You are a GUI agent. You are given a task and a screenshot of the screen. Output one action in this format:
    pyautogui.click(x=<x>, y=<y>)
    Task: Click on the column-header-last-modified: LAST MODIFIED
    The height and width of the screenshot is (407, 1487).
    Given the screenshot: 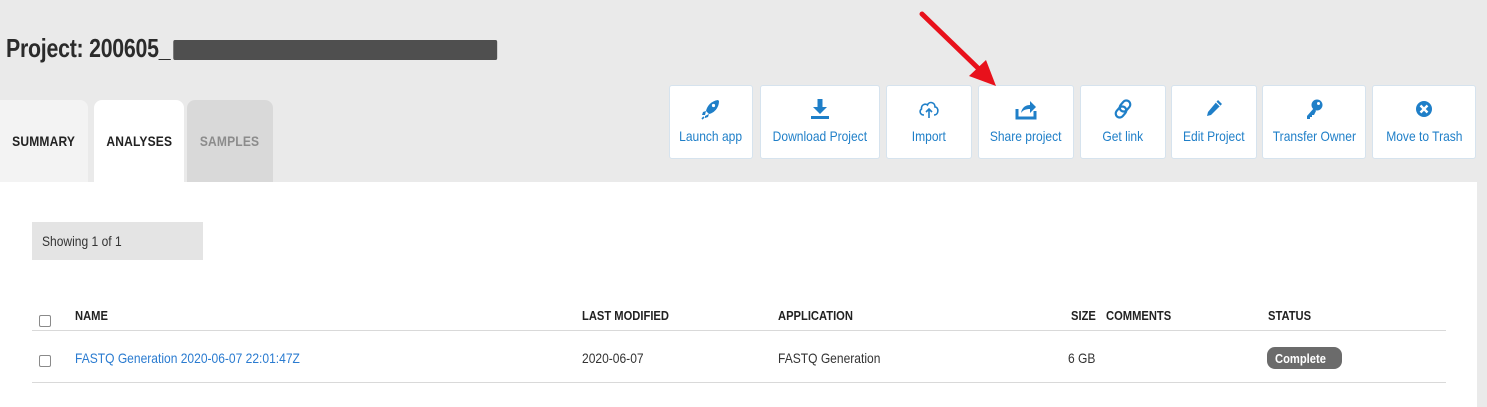 What is the action you would take?
    pyautogui.click(x=632, y=315)
    